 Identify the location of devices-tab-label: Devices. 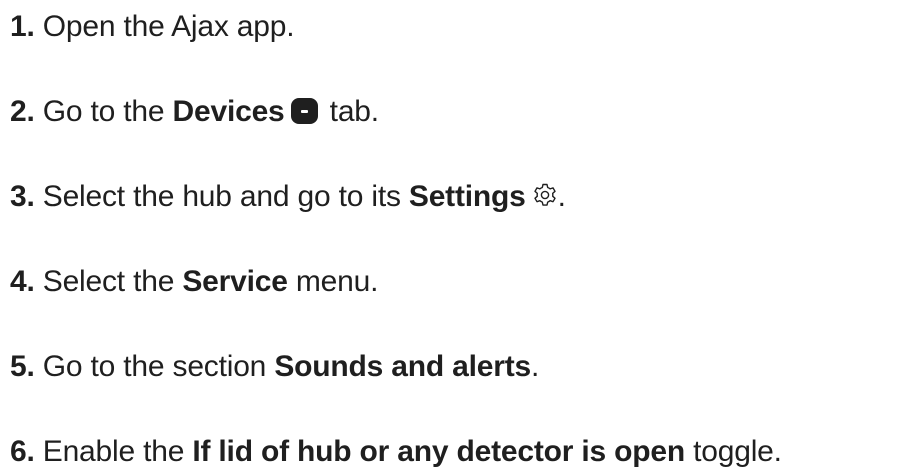
(228, 111).